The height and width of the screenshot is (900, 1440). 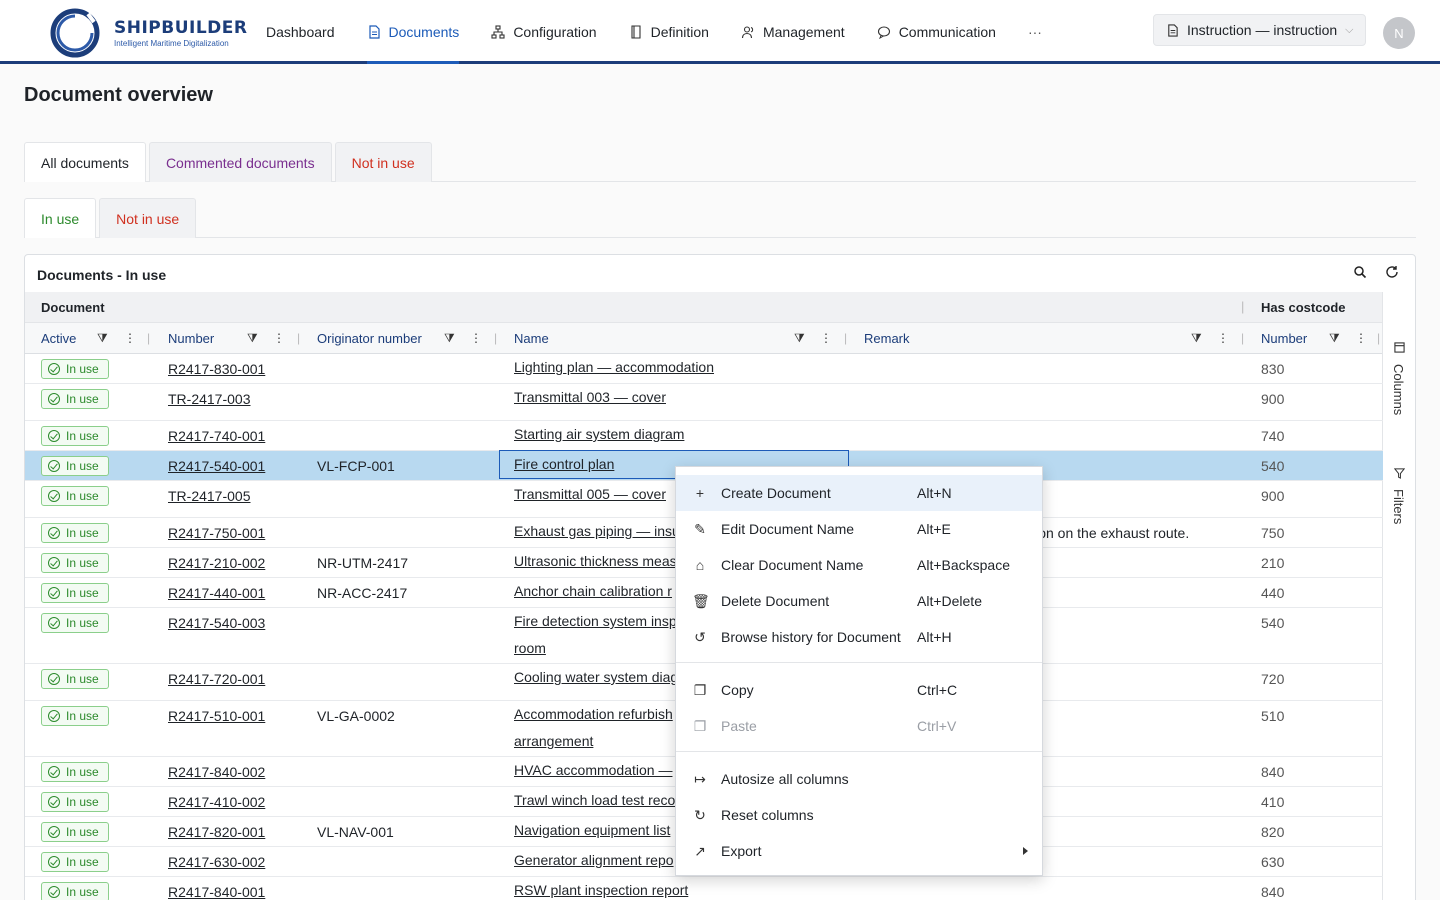 I want to click on instruction-selector: Instruction — instruction ⌵, so click(x=1259, y=30).